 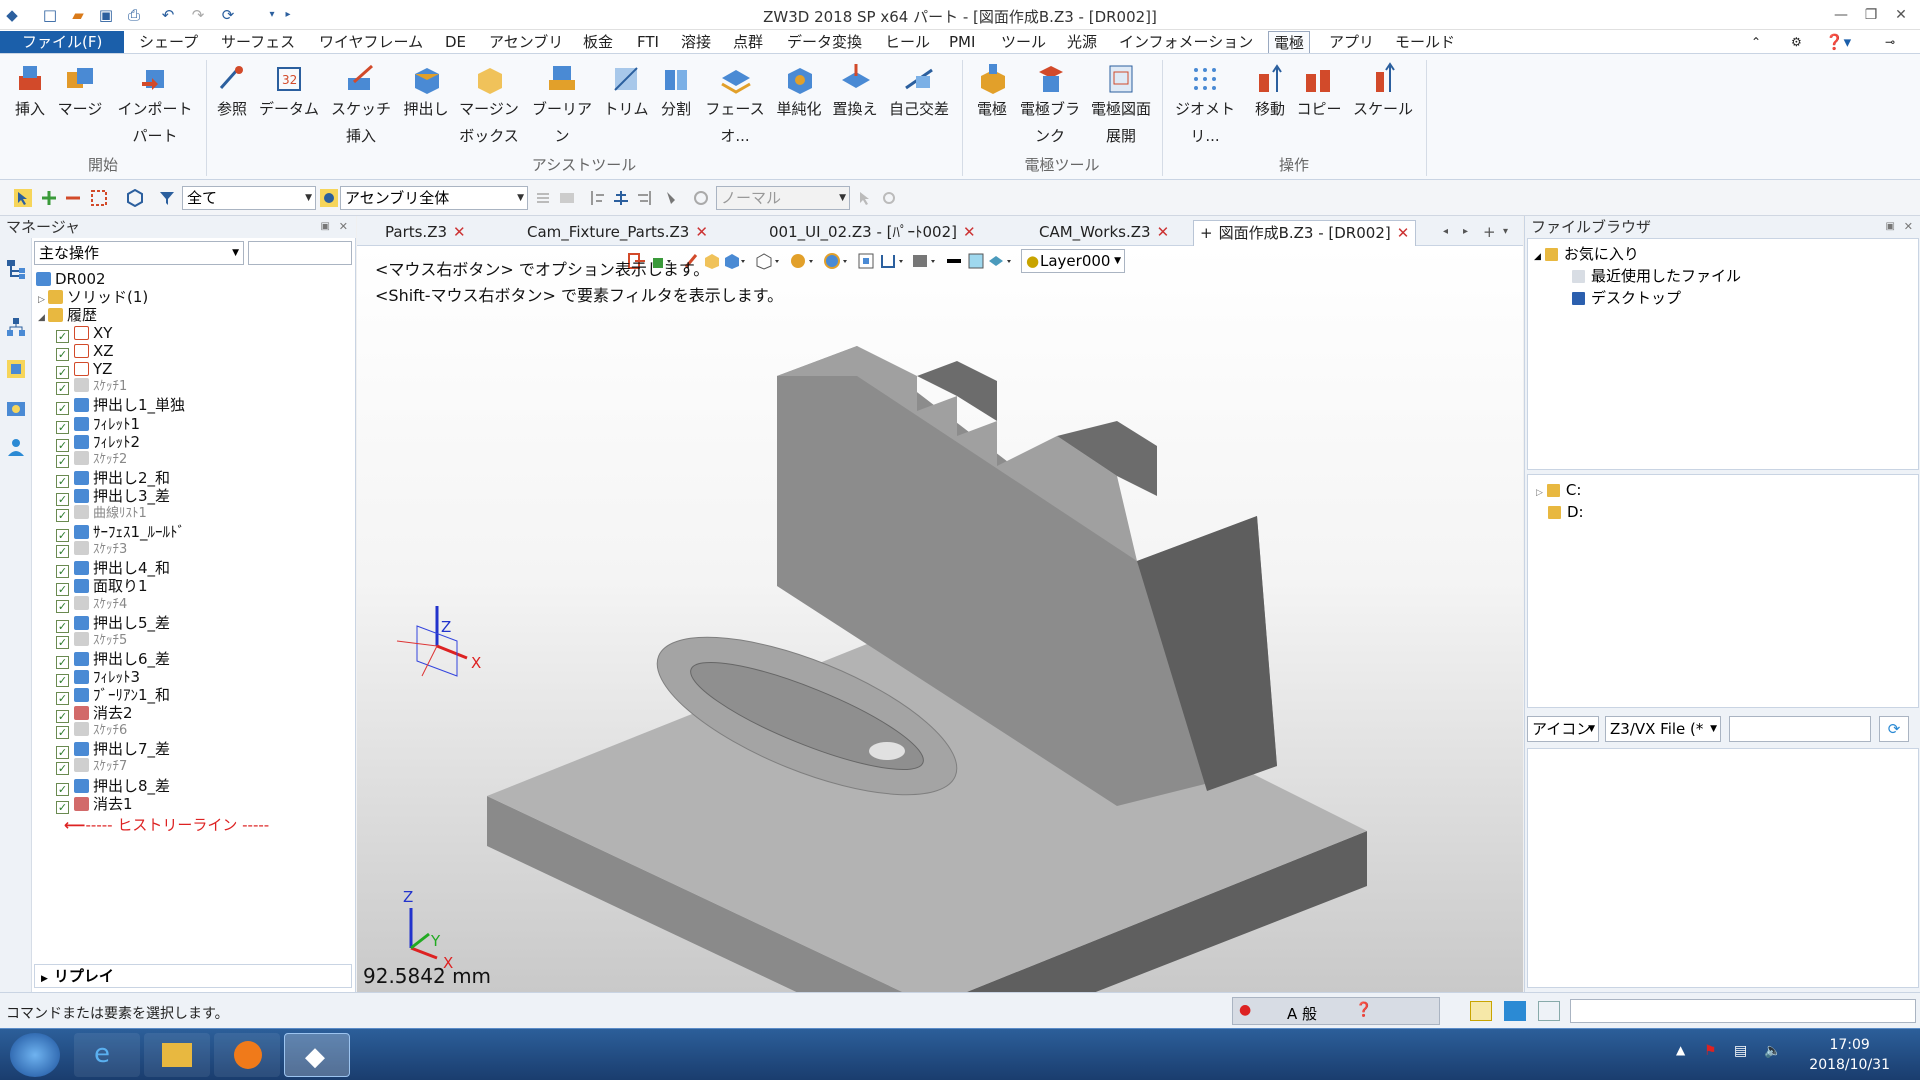 What do you see at coordinates (1772, 1051) in the screenshot?
I see `volume-icon: 🔈` at bounding box center [1772, 1051].